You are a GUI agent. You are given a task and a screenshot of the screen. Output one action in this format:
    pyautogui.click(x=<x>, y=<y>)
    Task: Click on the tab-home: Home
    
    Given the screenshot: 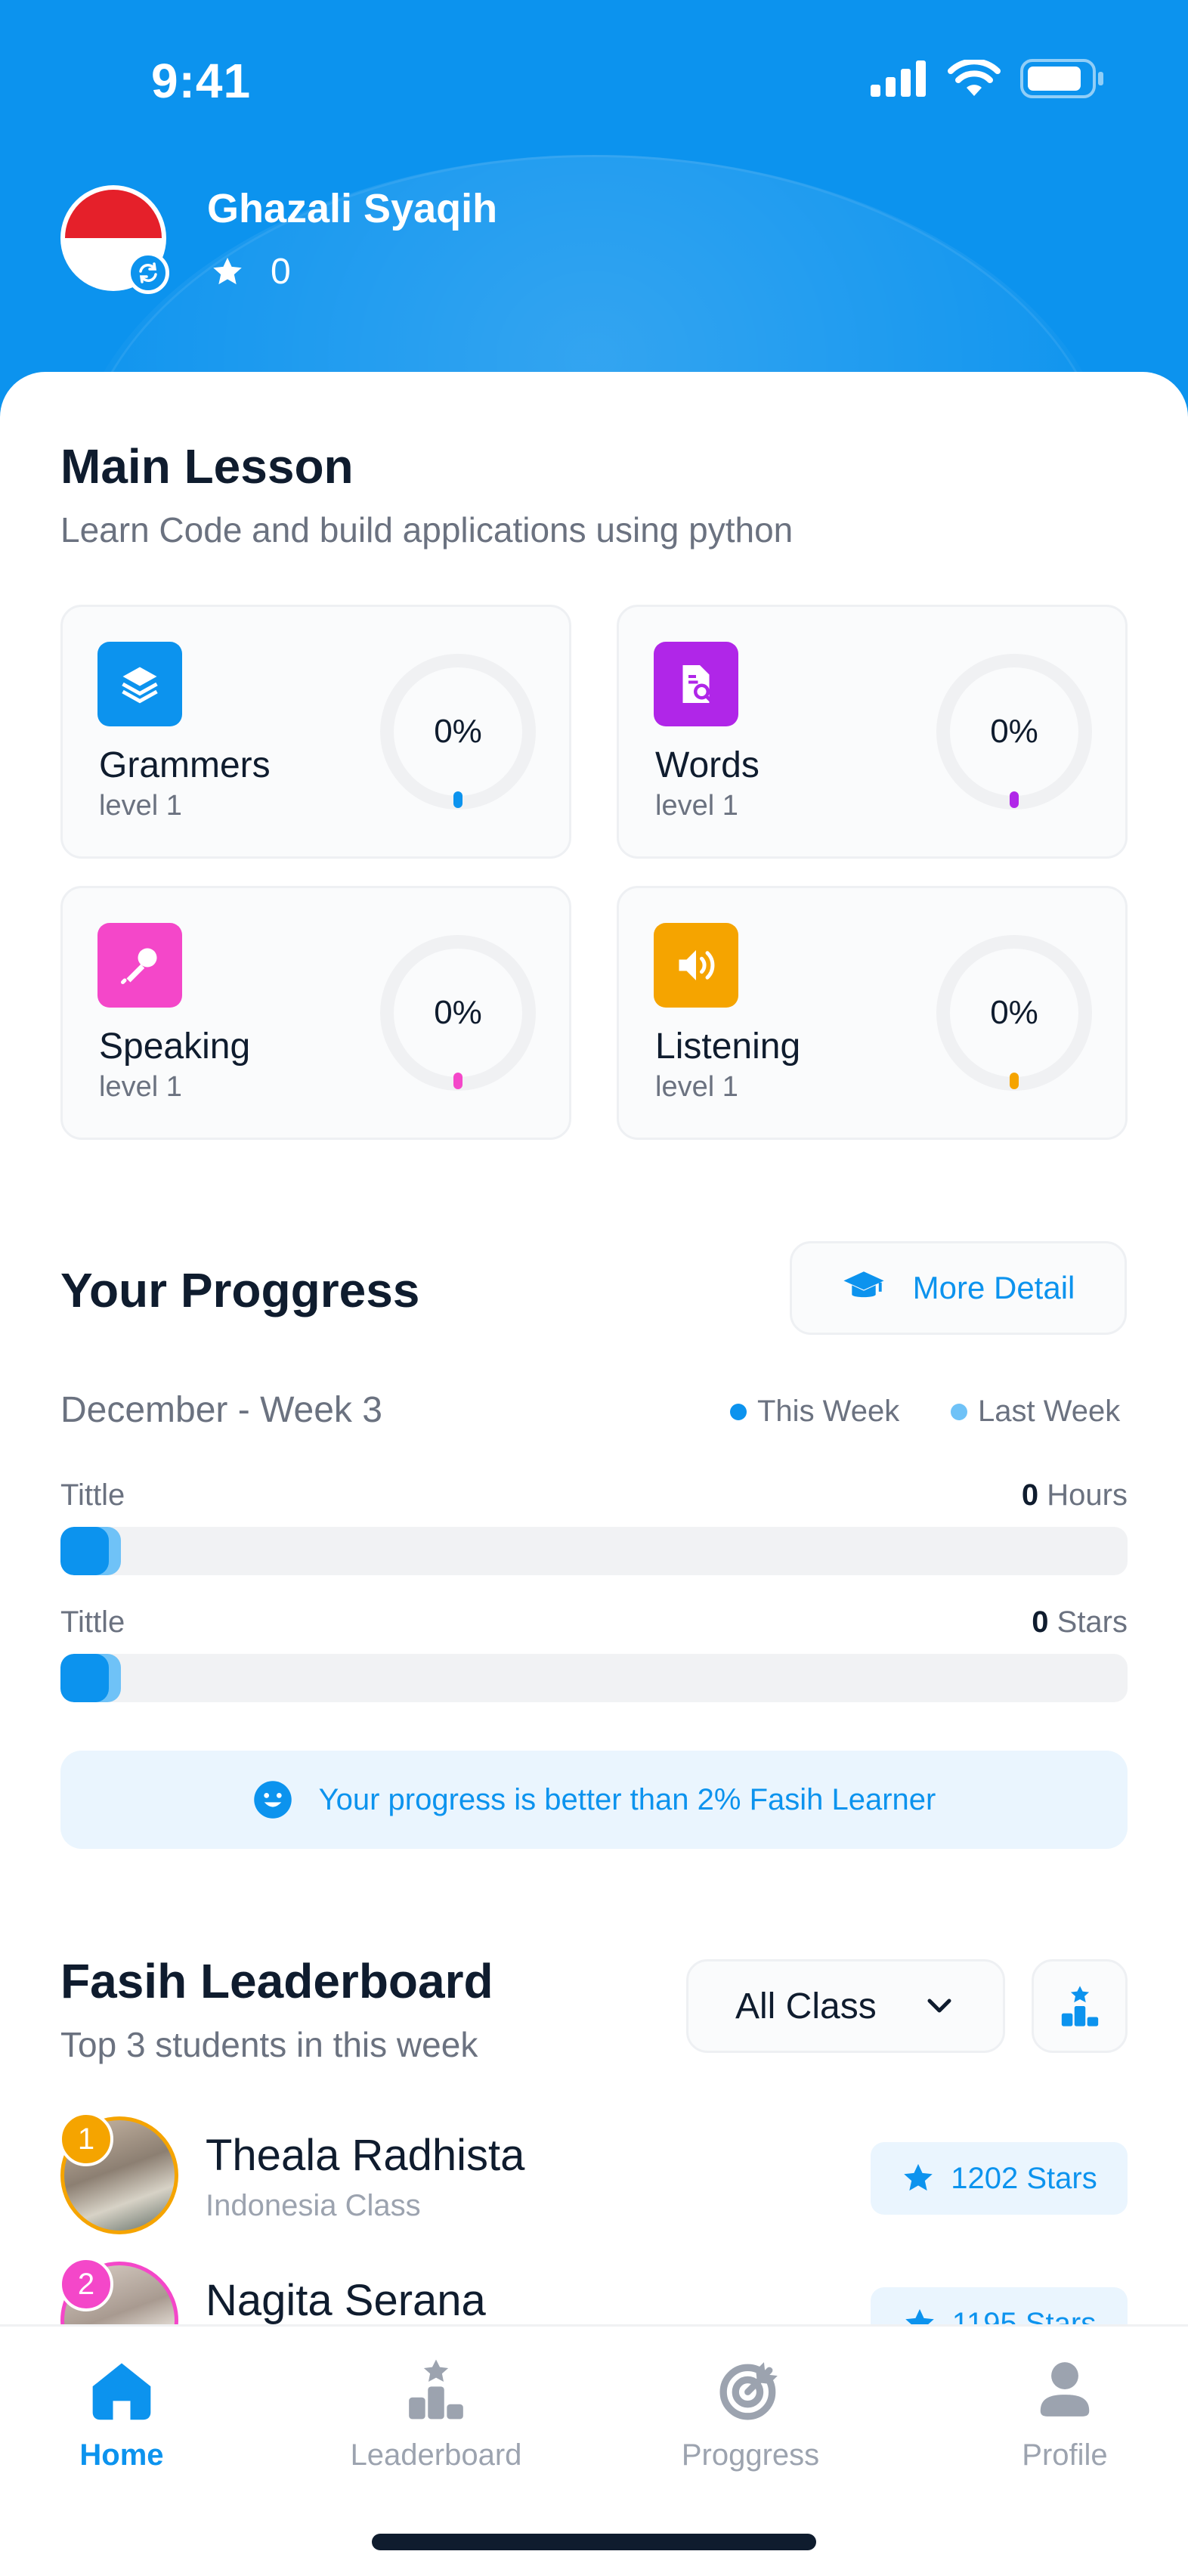 What is the action you would take?
    pyautogui.click(x=129, y=2414)
    